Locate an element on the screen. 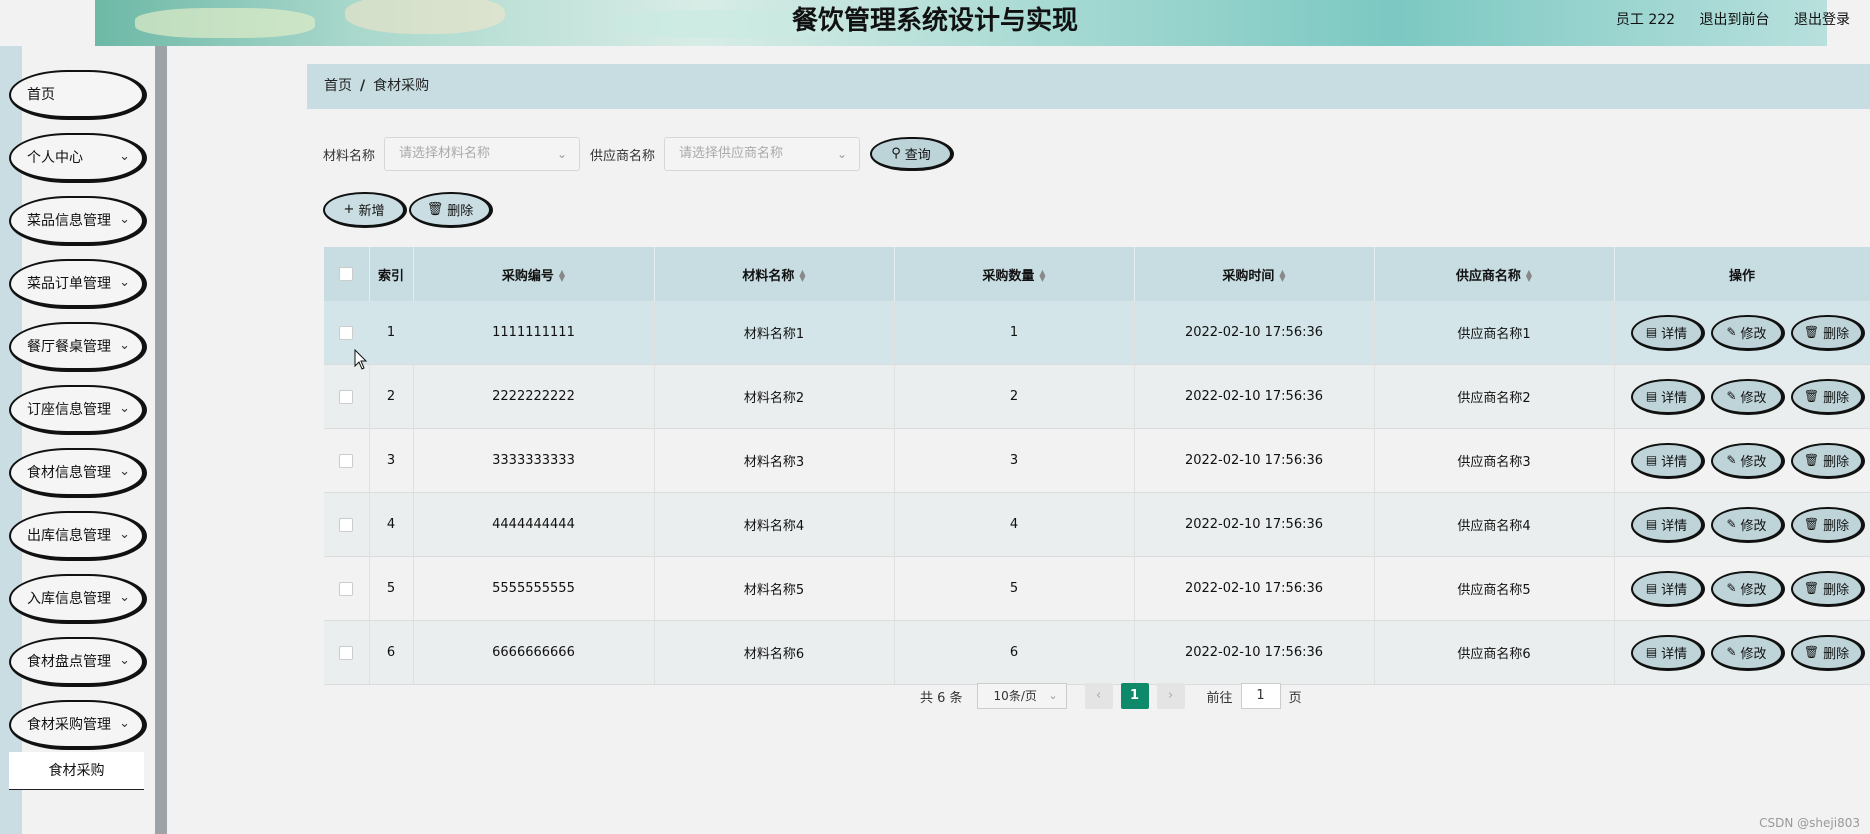  header-material-label: 材料名称 is located at coordinates (768, 276).